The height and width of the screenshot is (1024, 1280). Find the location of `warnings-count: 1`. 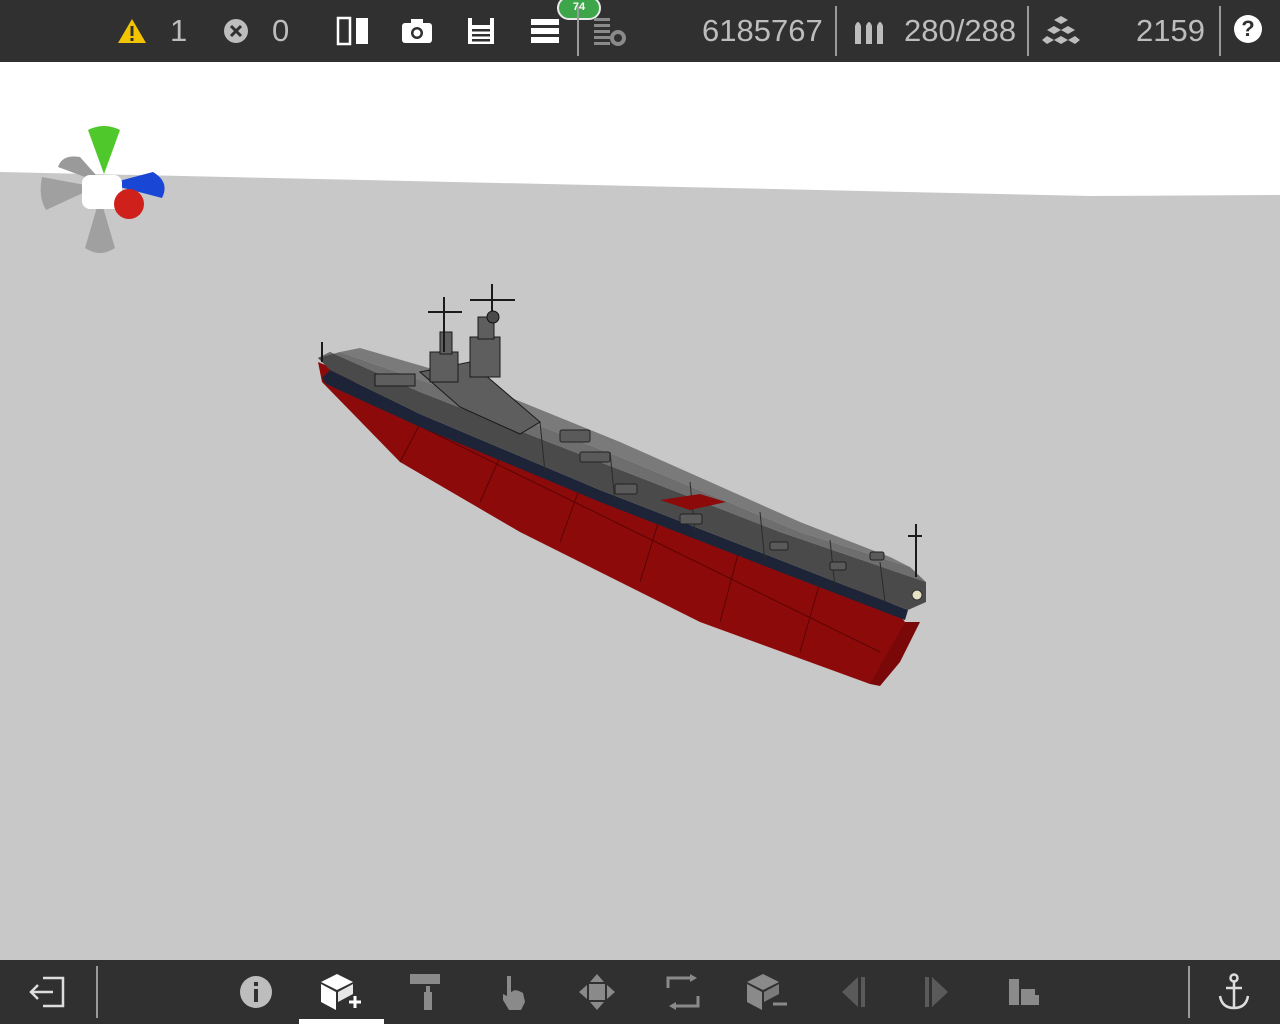

warnings-count: 1 is located at coordinates (179, 30).